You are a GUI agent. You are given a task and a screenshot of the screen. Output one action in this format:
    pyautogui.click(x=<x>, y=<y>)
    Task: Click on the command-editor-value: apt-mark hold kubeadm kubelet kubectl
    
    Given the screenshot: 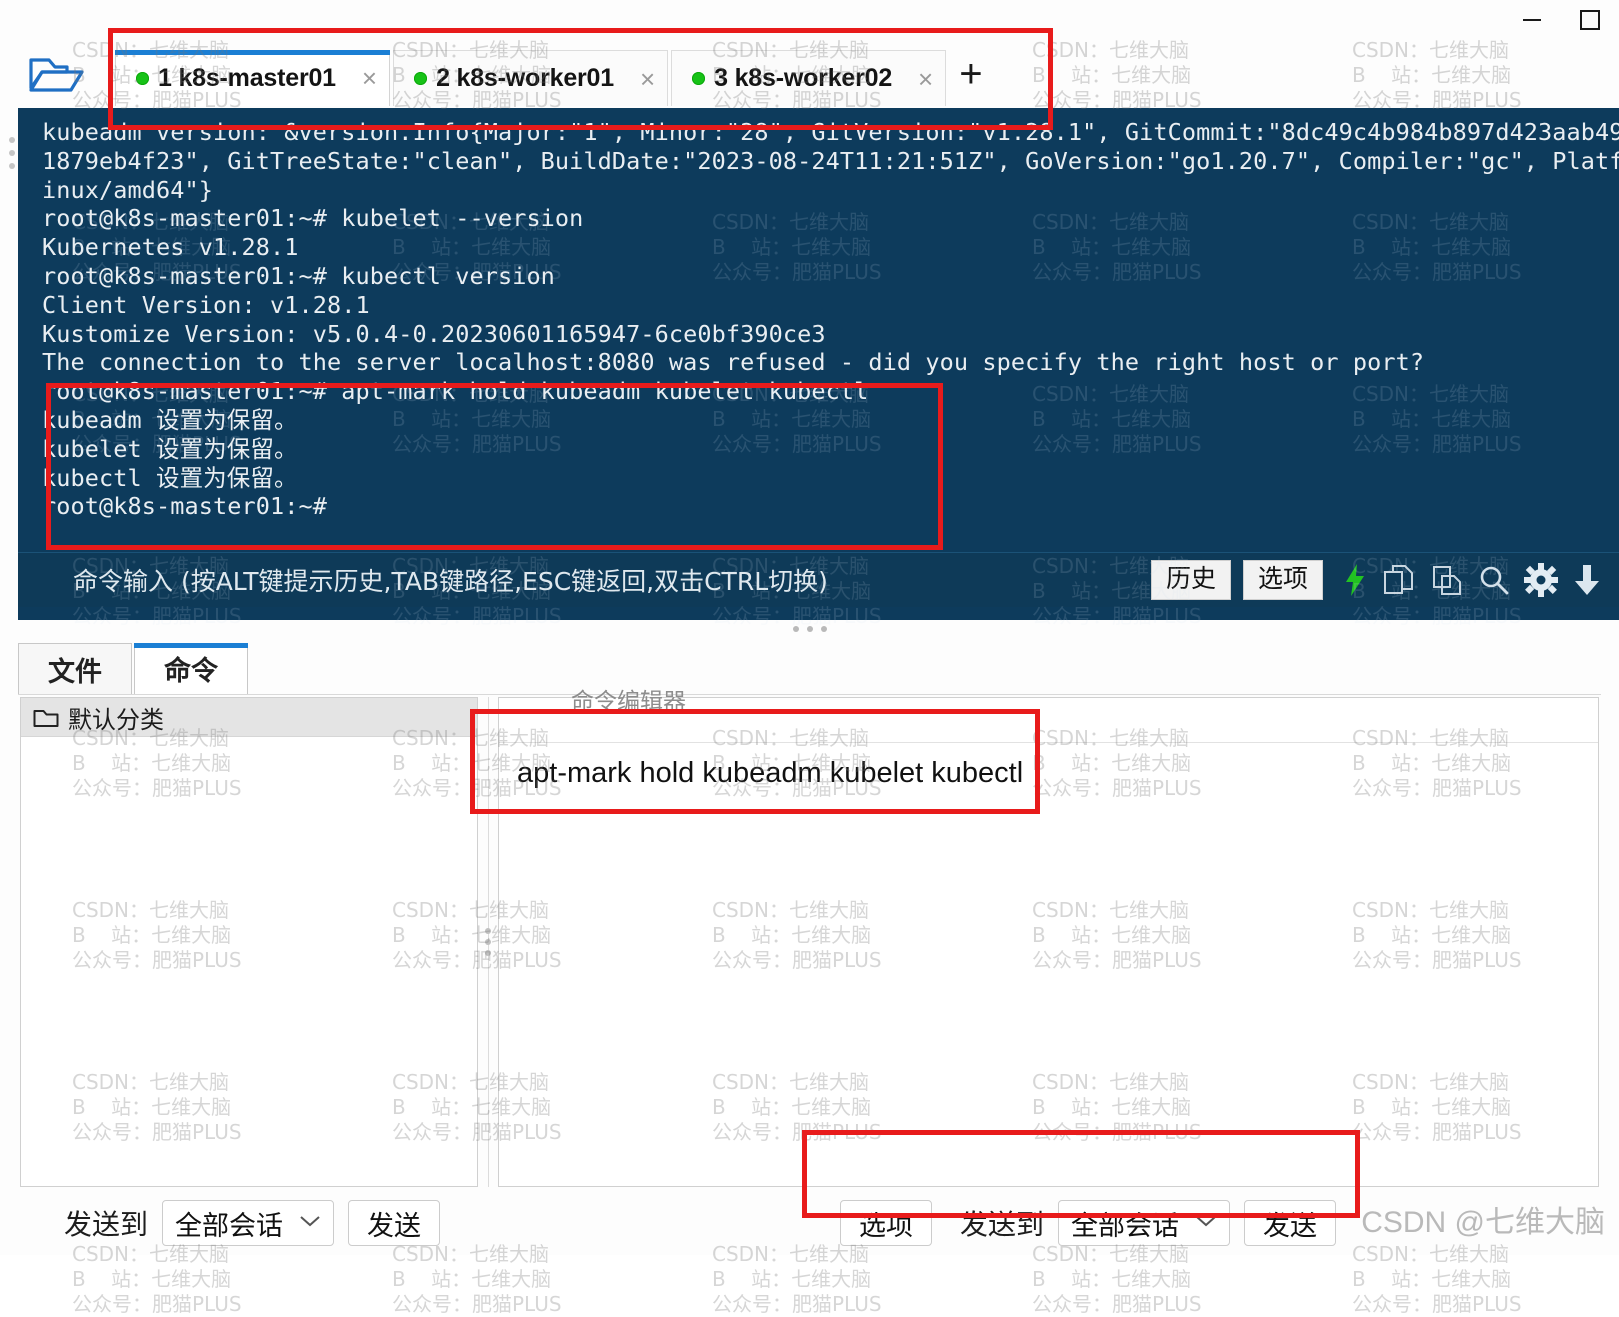 What is the action you would take?
    pyautogui.click(x=1048, y=766)
    